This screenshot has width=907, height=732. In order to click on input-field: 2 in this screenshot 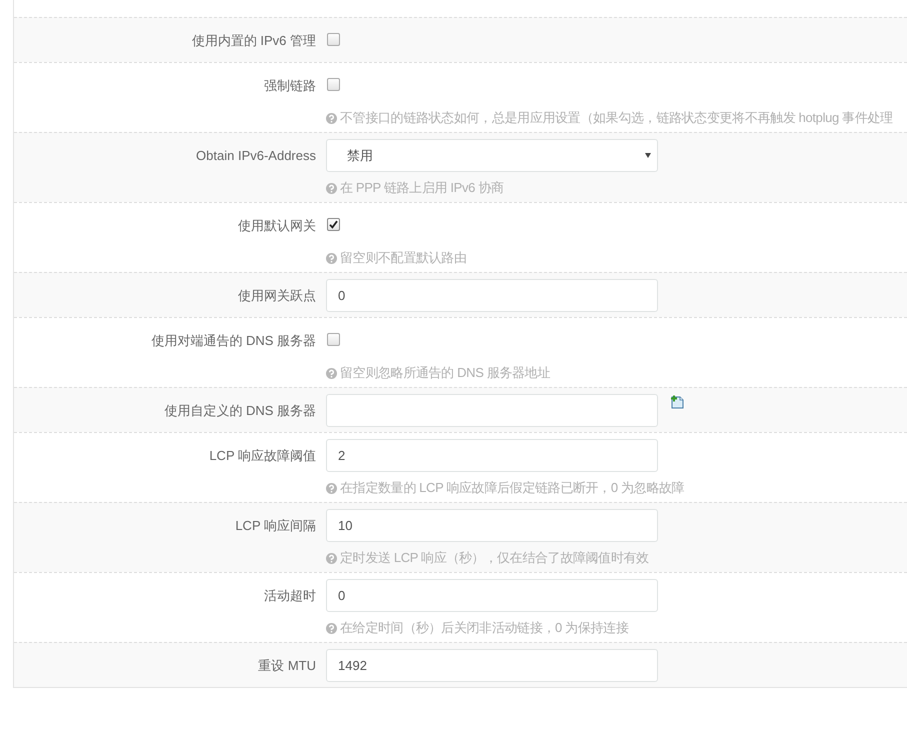, I will do `click(492, 455)`.